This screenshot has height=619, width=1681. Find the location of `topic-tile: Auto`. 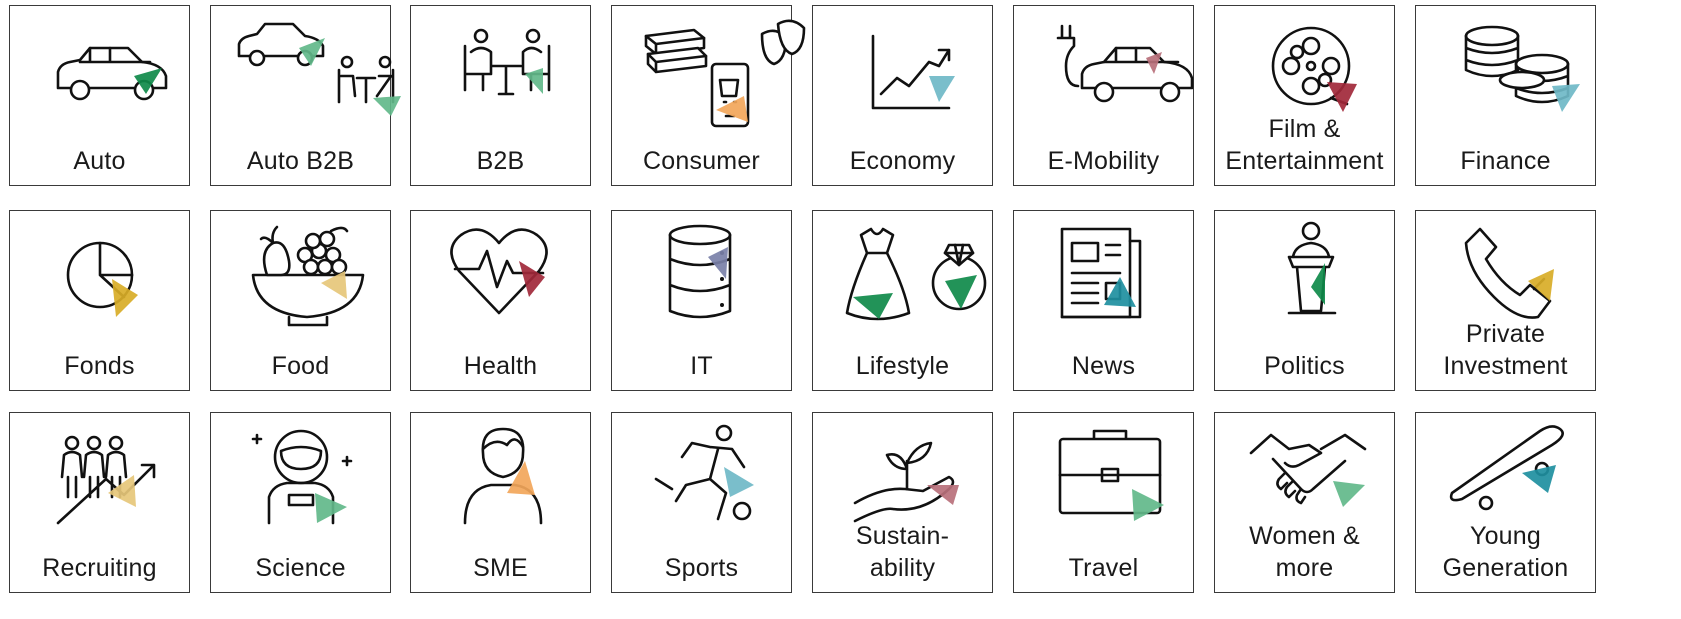

topic-tile: Auto is located at coordinates (99, 95).